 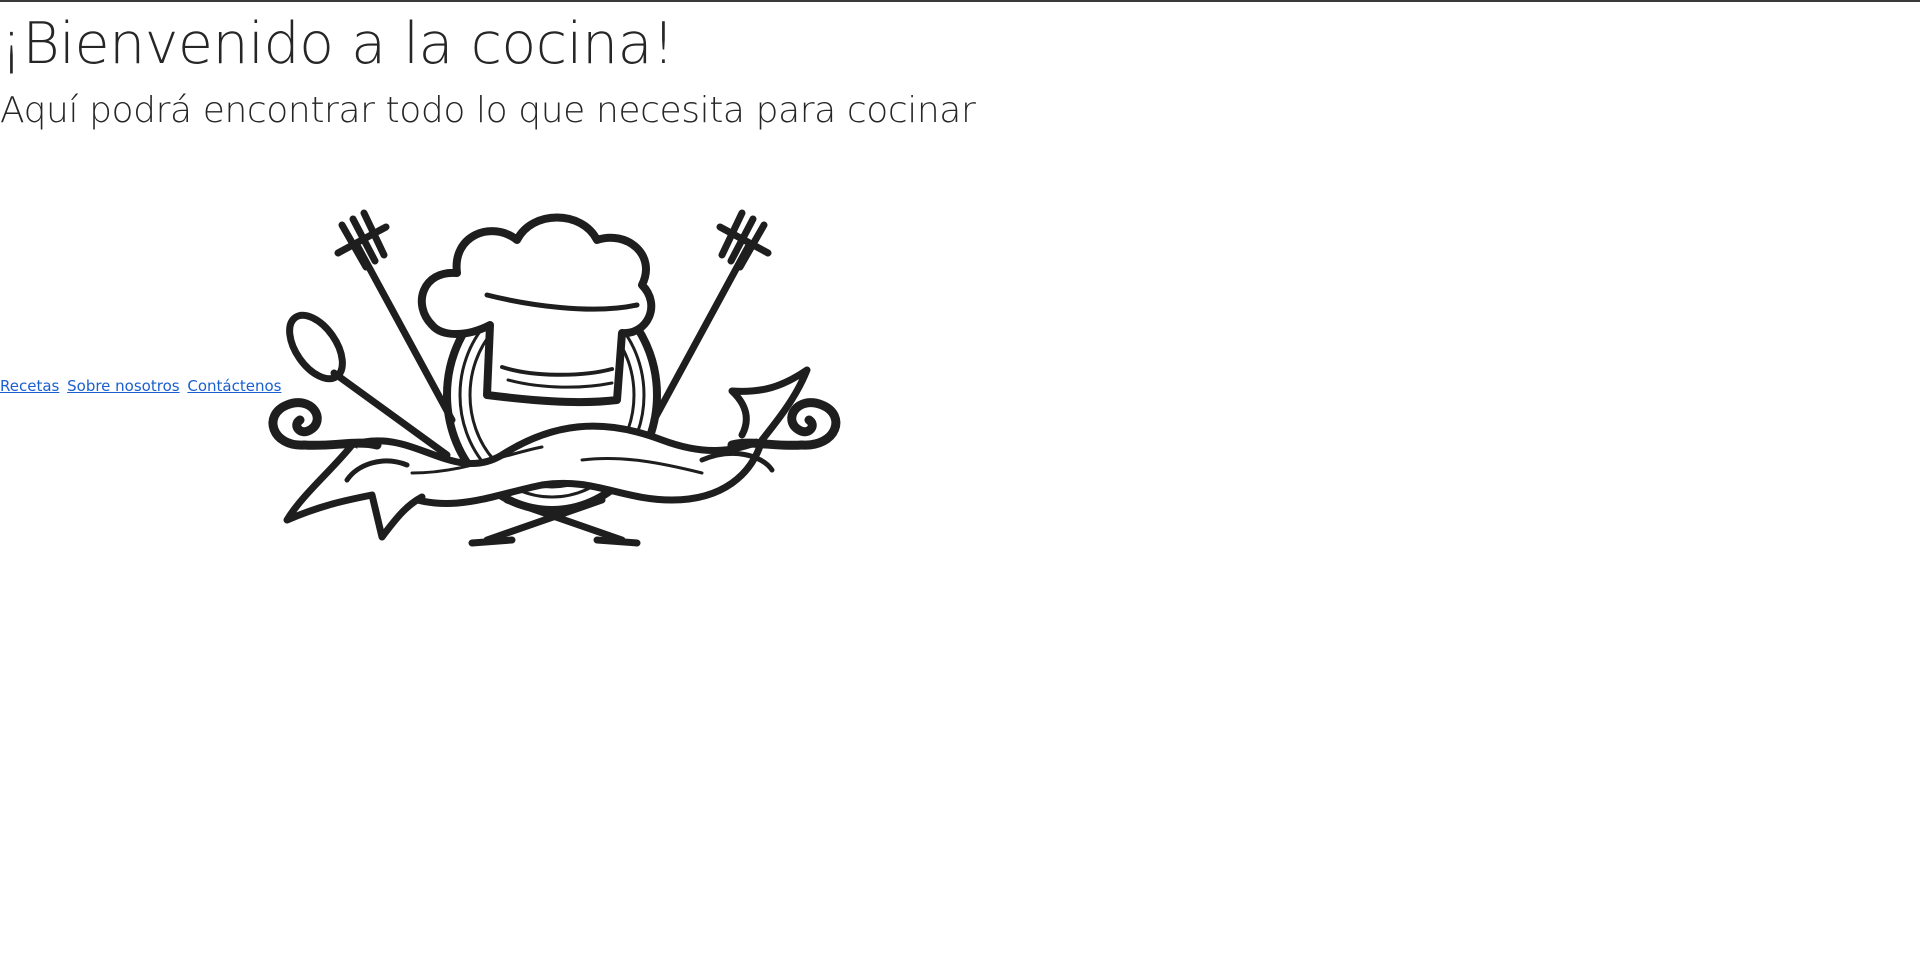 What do you see at coordinates (337, 44) in the screenshot?
I see `page-title: ¡Bienvenido a la cocina!` at bounding box center [337, 44].